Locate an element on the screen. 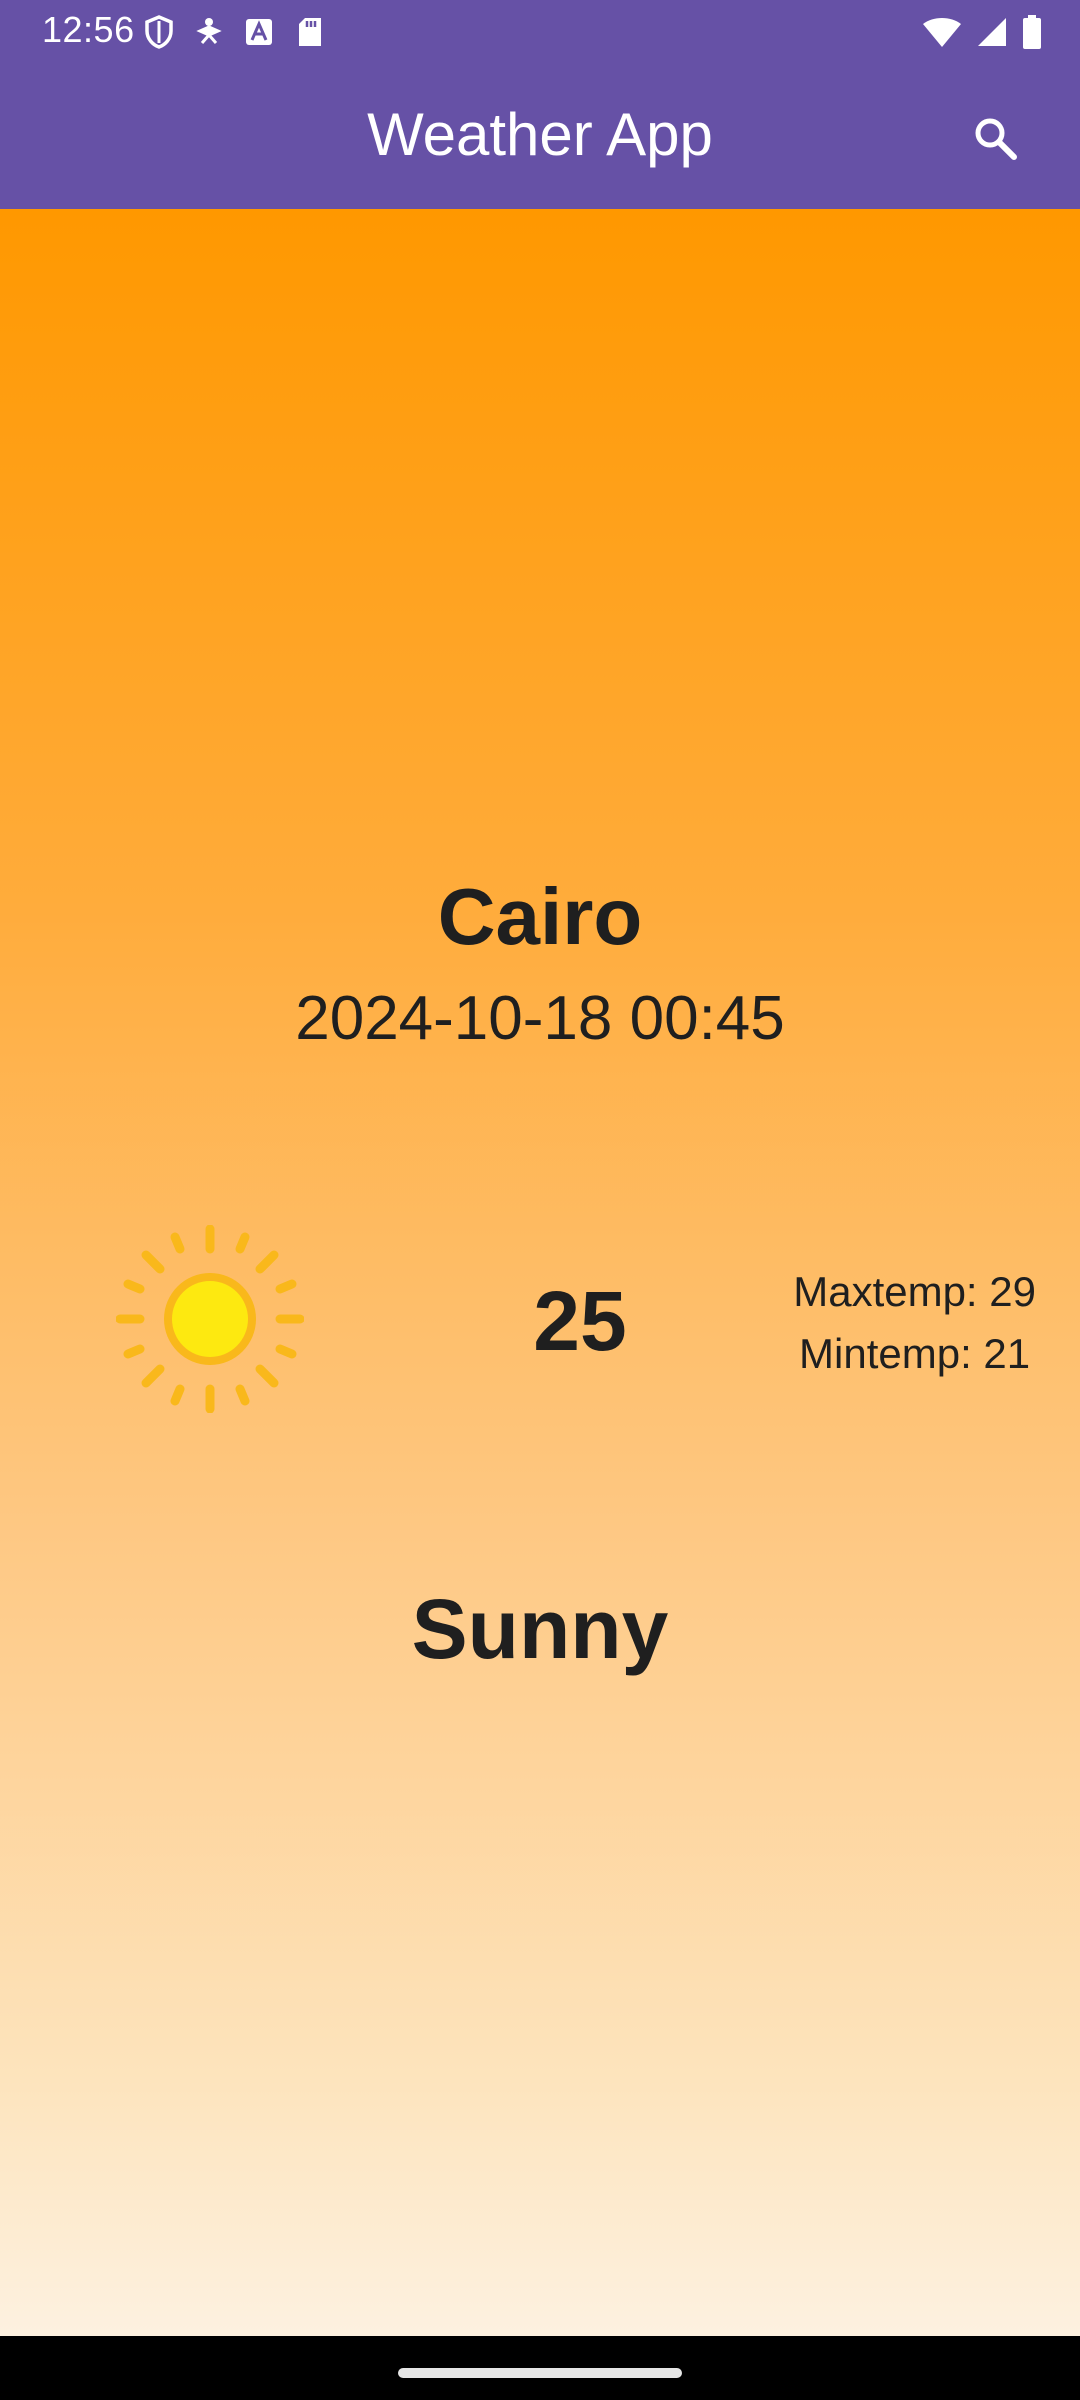 The height and width of the screenshot is (2400, 1080). date-time: 2024-10-18 00:45 is located at coordinates (540, 1018).